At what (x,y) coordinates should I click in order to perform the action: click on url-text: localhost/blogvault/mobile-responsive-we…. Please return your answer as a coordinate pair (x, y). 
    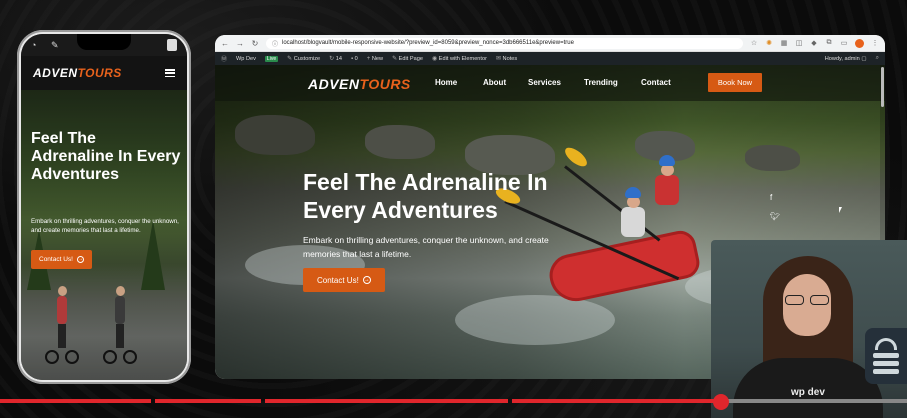
    Looking at the image, I should click on (428, 43).